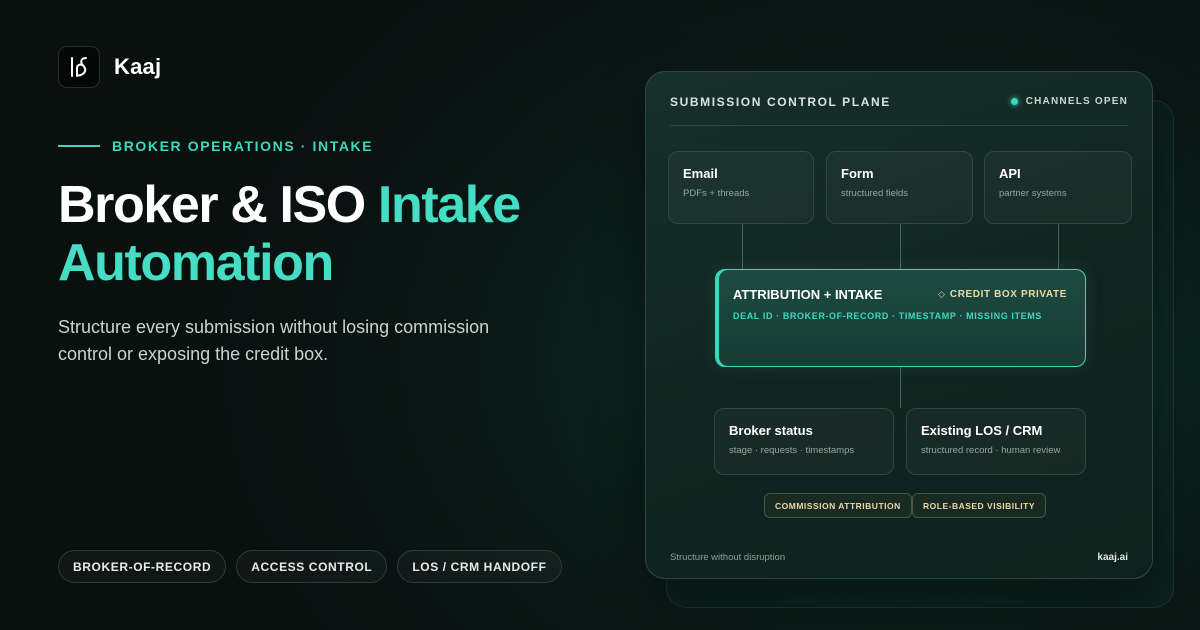  Describe the element at coordinates (79, 67) in the screenshot. I see `kaaj-monogram-icon` at that location.